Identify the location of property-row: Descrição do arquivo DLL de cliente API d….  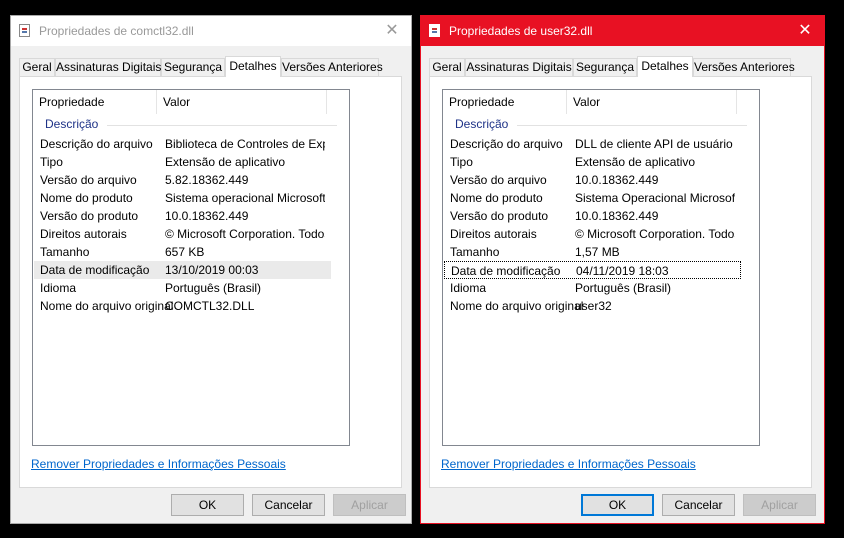
(592, 144).